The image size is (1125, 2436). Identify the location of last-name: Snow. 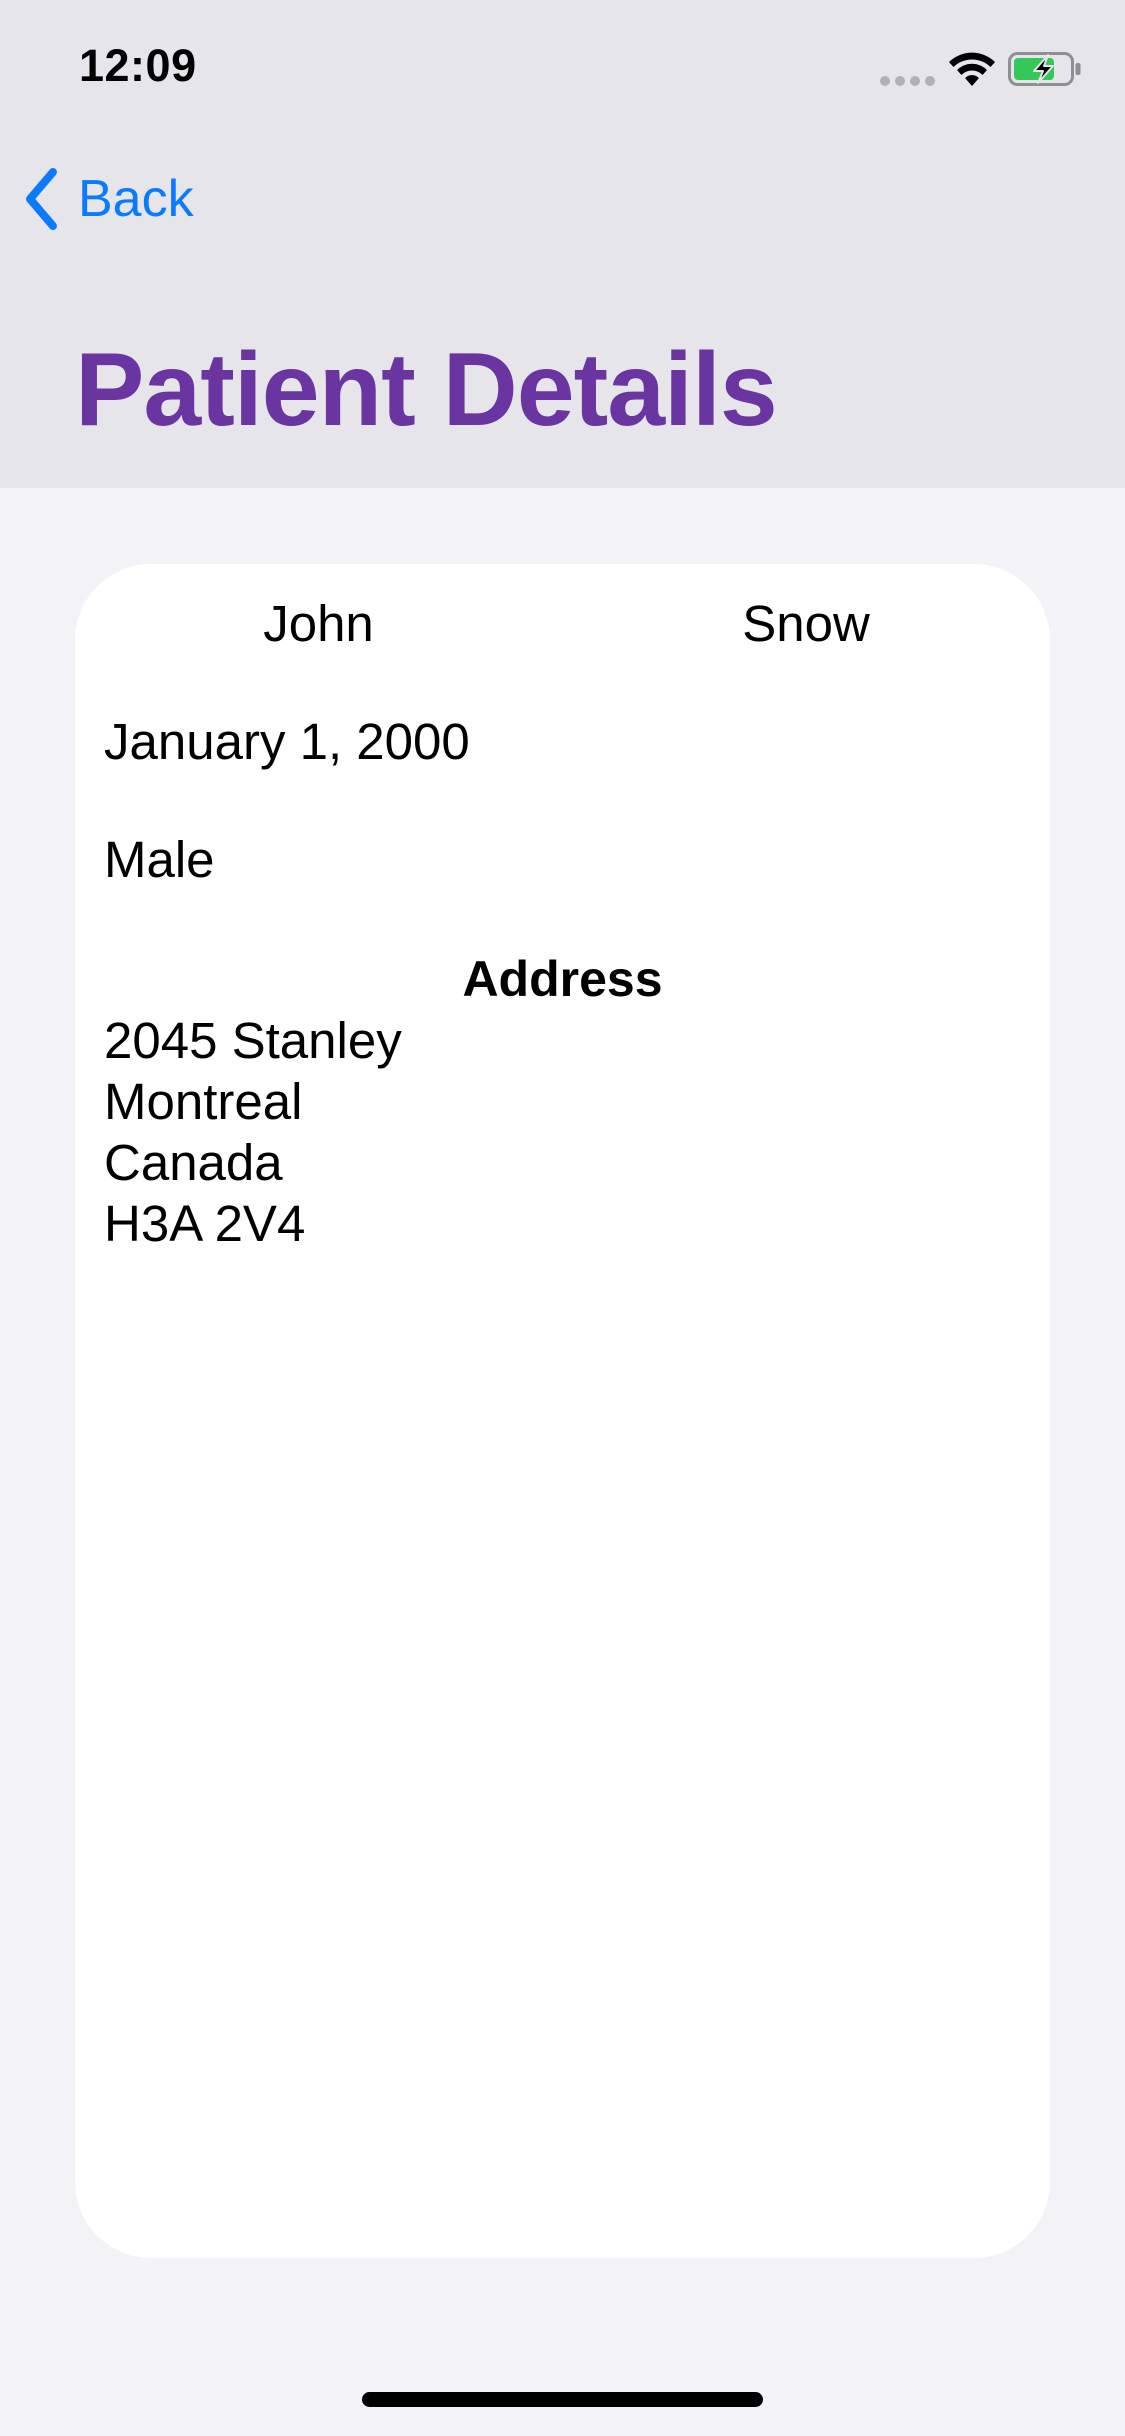
(806, 623).